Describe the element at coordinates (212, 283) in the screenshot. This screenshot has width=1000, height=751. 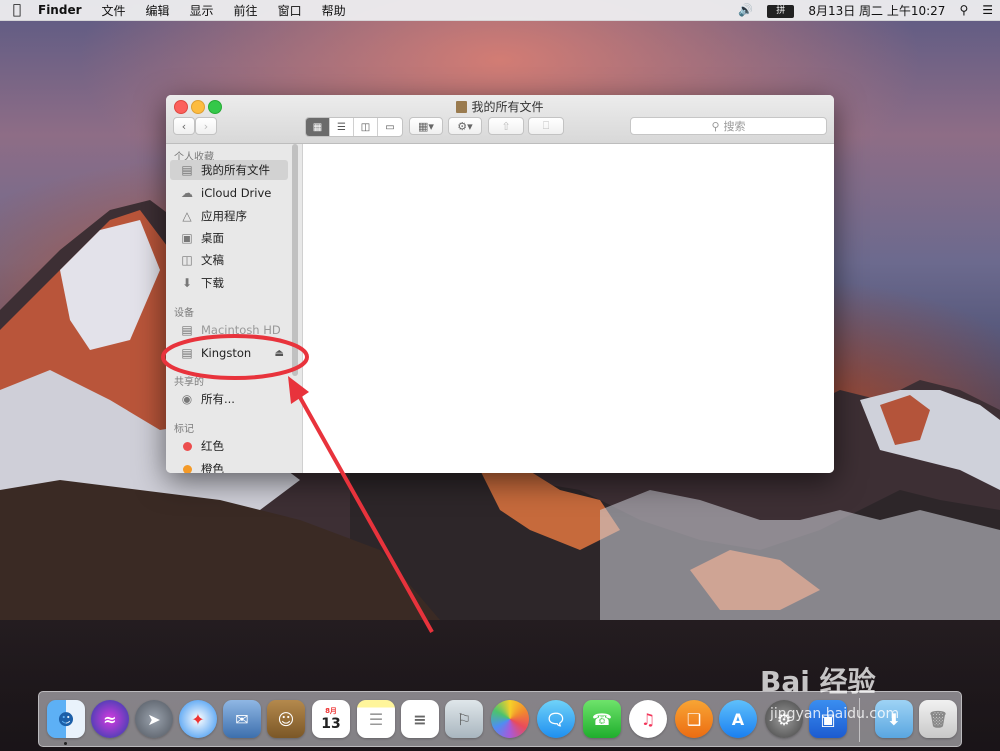
I see `sidebar-item-label: 下载` at that location.